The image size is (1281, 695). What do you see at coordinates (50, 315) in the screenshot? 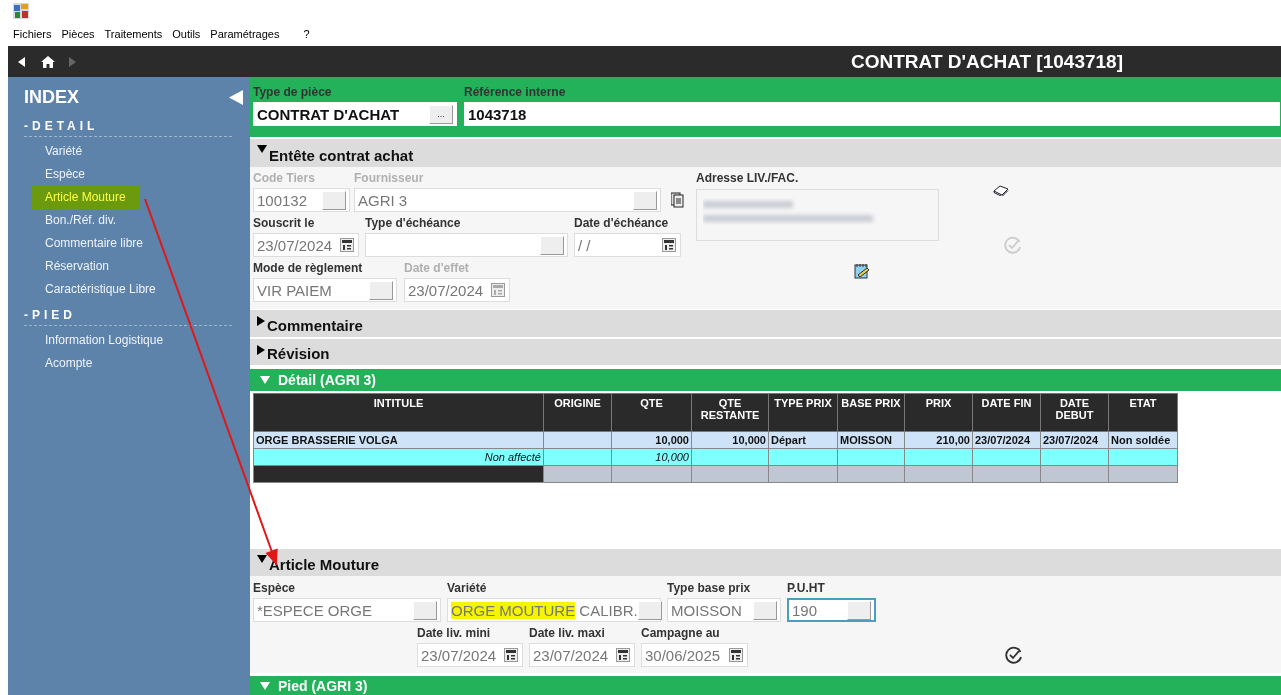
I see `section-heading: -PIED` at bounding box center [50, 315].